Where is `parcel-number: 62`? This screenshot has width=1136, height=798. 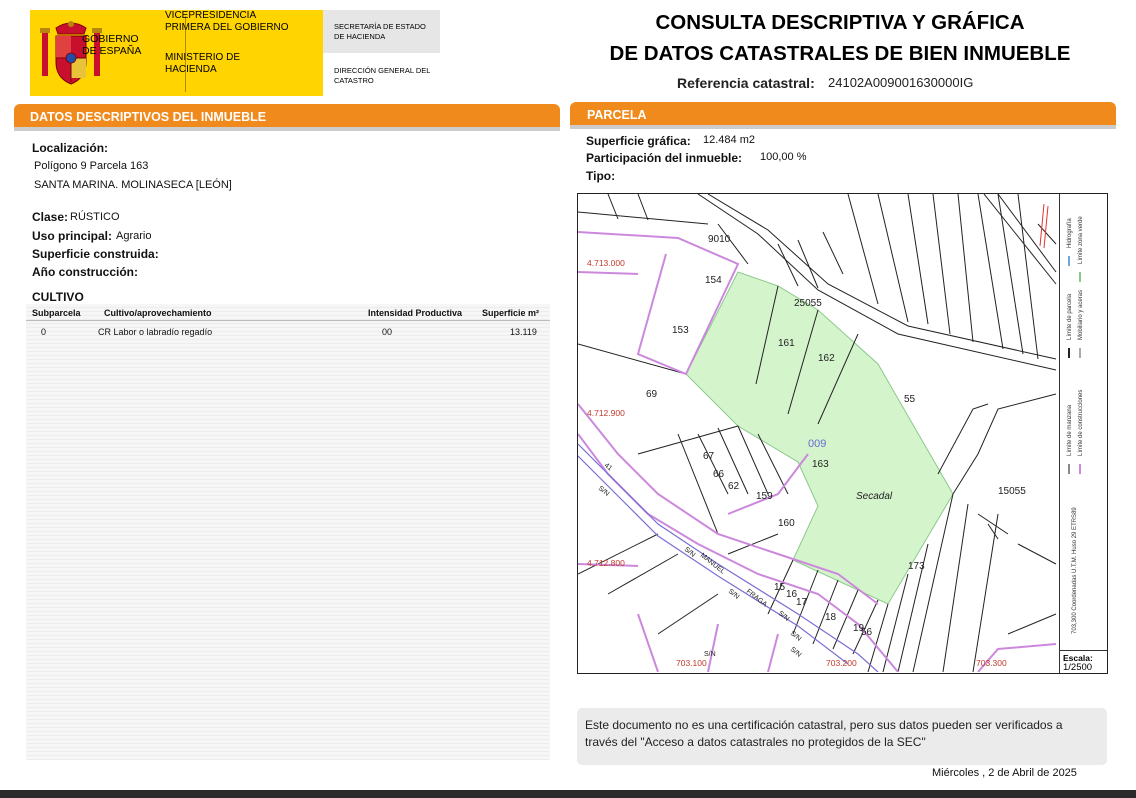
parcel-number: 62 is located at coordinates (734, 486).